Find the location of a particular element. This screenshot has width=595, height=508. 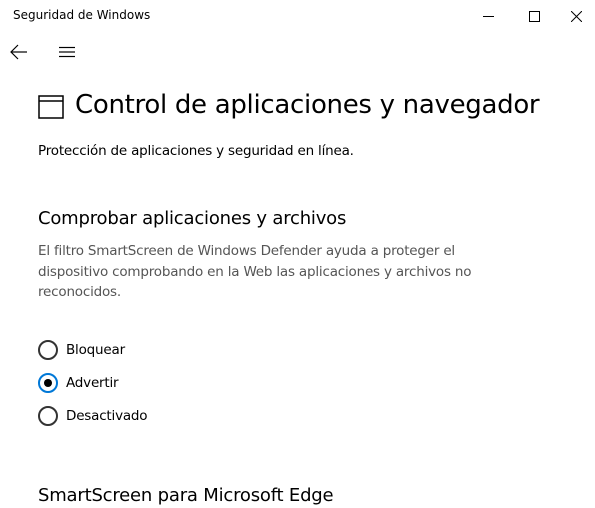

arrow-left-icon is located at coordinates (18, 52).